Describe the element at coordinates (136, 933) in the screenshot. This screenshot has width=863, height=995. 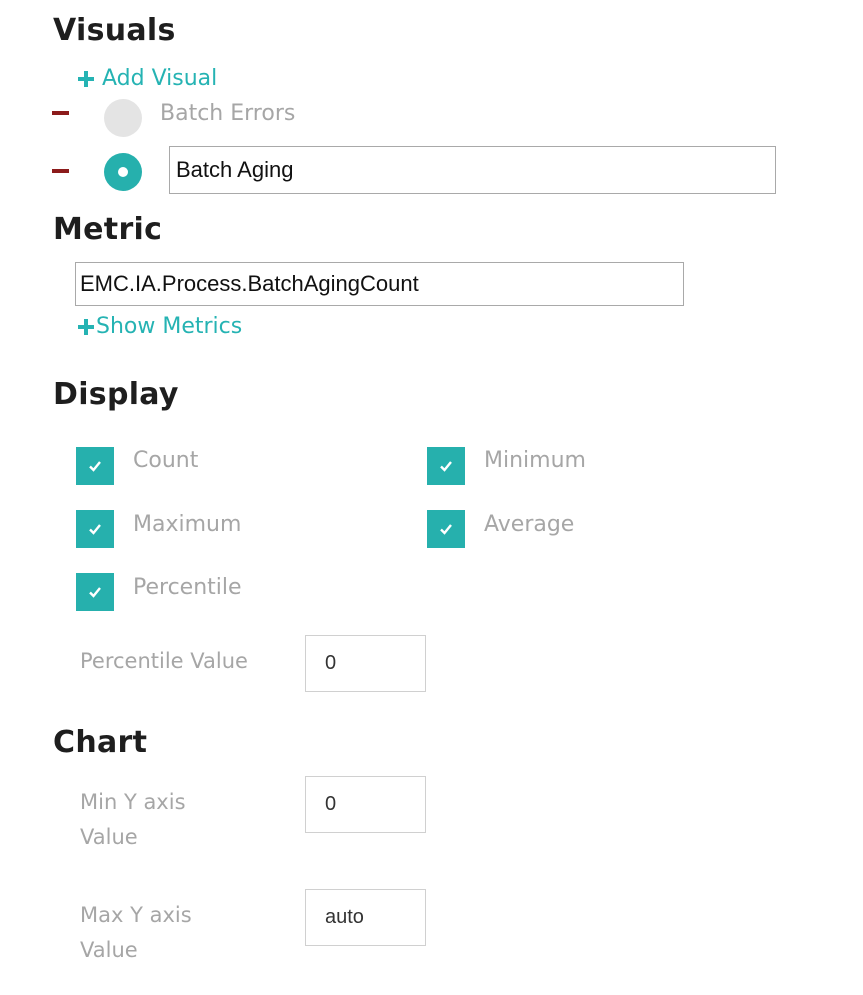
I see `max-y-axis-label: Max Y axis Value` at that location.